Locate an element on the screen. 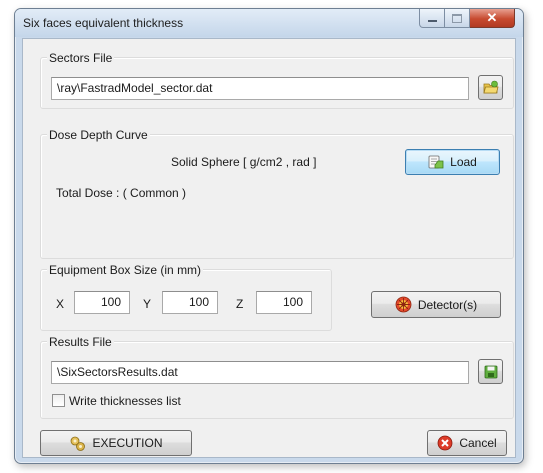 Image resolution: width=543 pixels, height=473 pixels. y-input: 100 is located at coordinates (190, 302).